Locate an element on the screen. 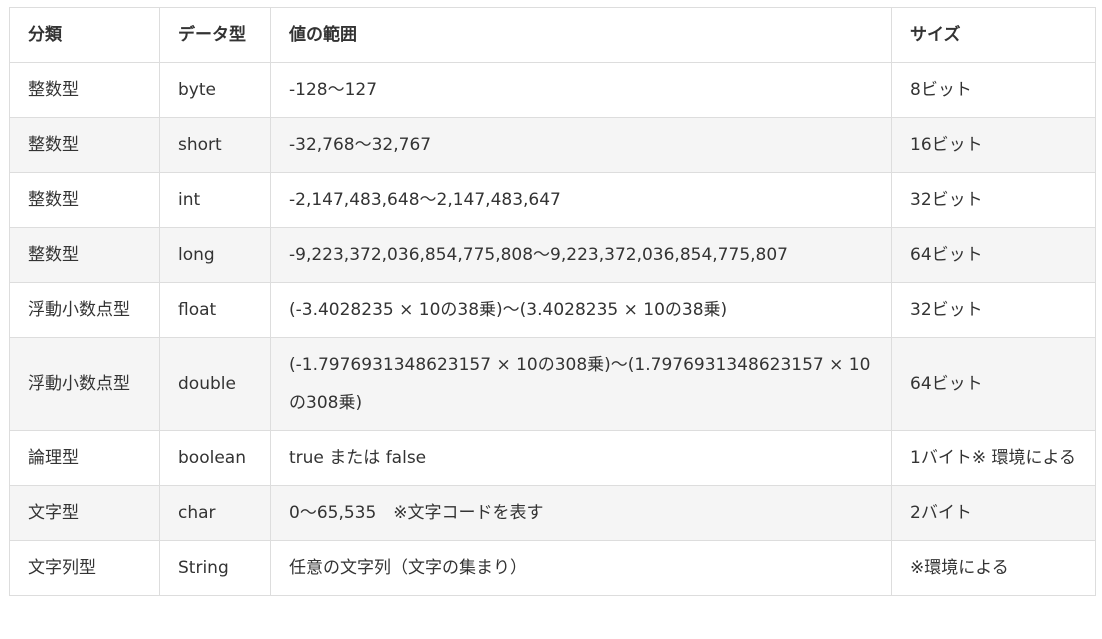 Image resolution: width=1102 pixels, height=639 pixels. table-row: 論理型 boolean true または false 1バイト※ 環境による is located at coordinates (552, 458).